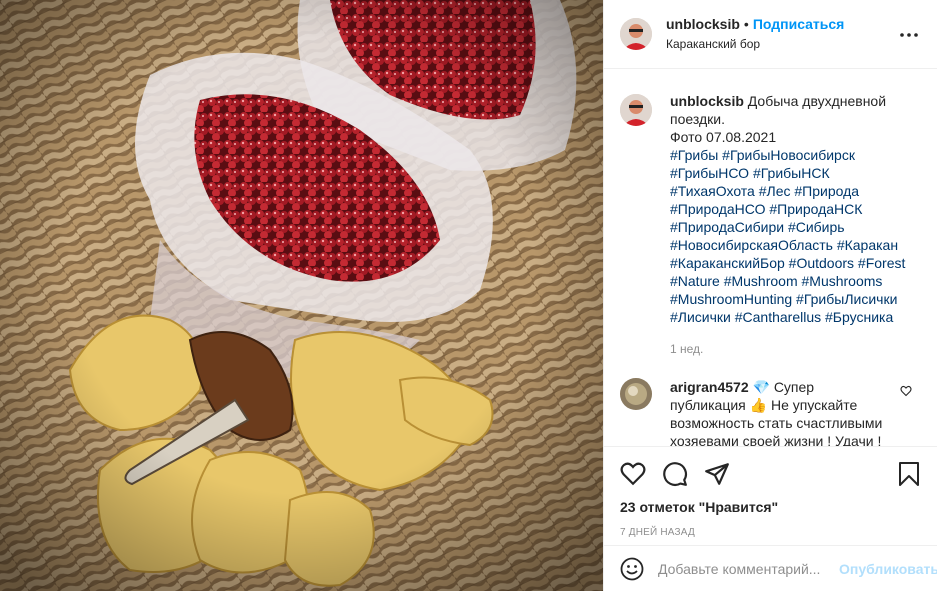 The width and height of the screenshot is (937, 591). What do you see at coordinates (906, 415) in the screenshot?
I see `small-heart-icon` at bounding box center [906, 415].